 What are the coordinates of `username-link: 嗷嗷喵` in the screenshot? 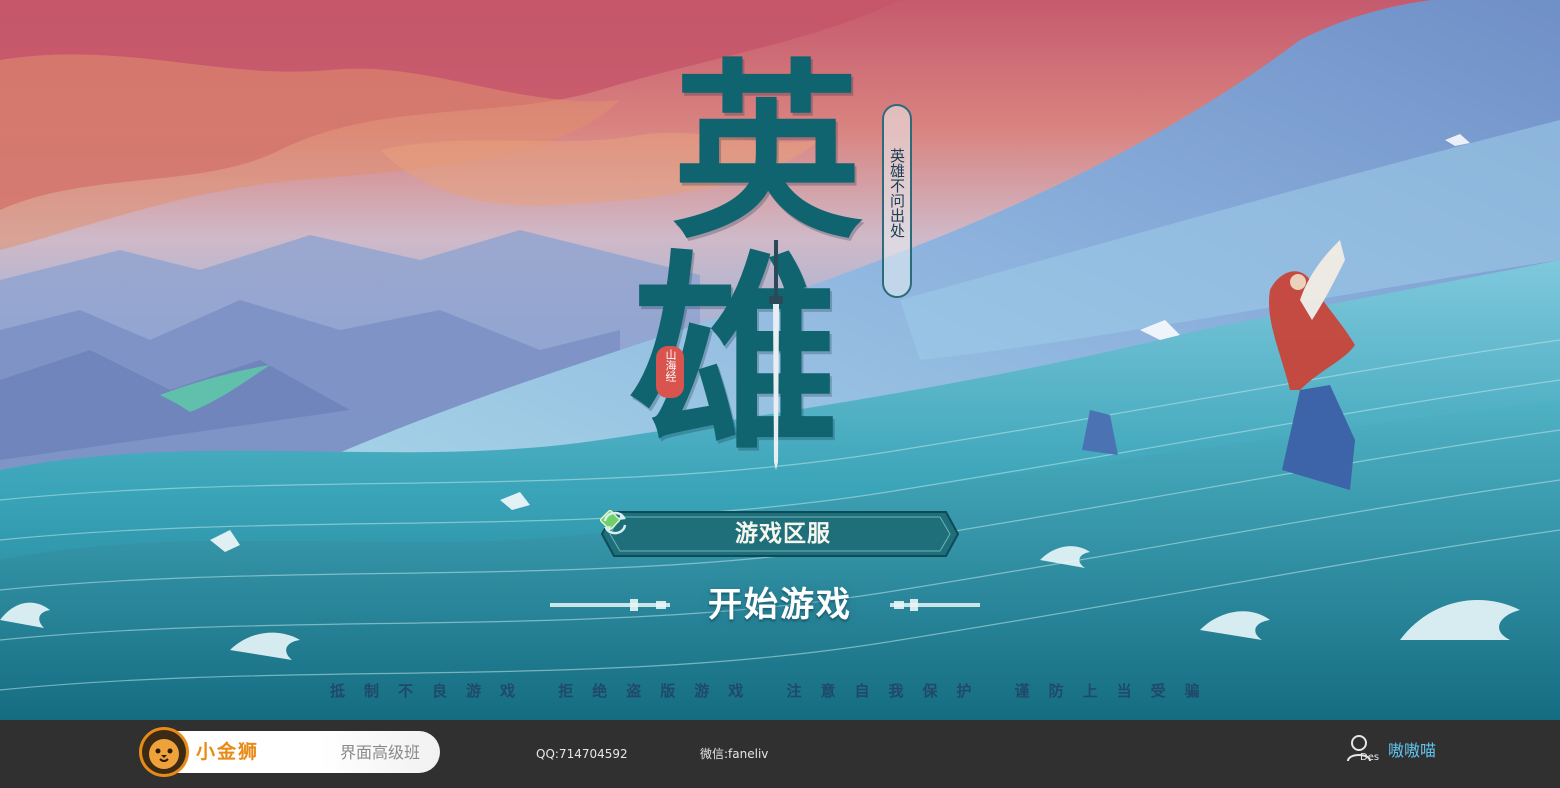 It's located at (1412, 751).